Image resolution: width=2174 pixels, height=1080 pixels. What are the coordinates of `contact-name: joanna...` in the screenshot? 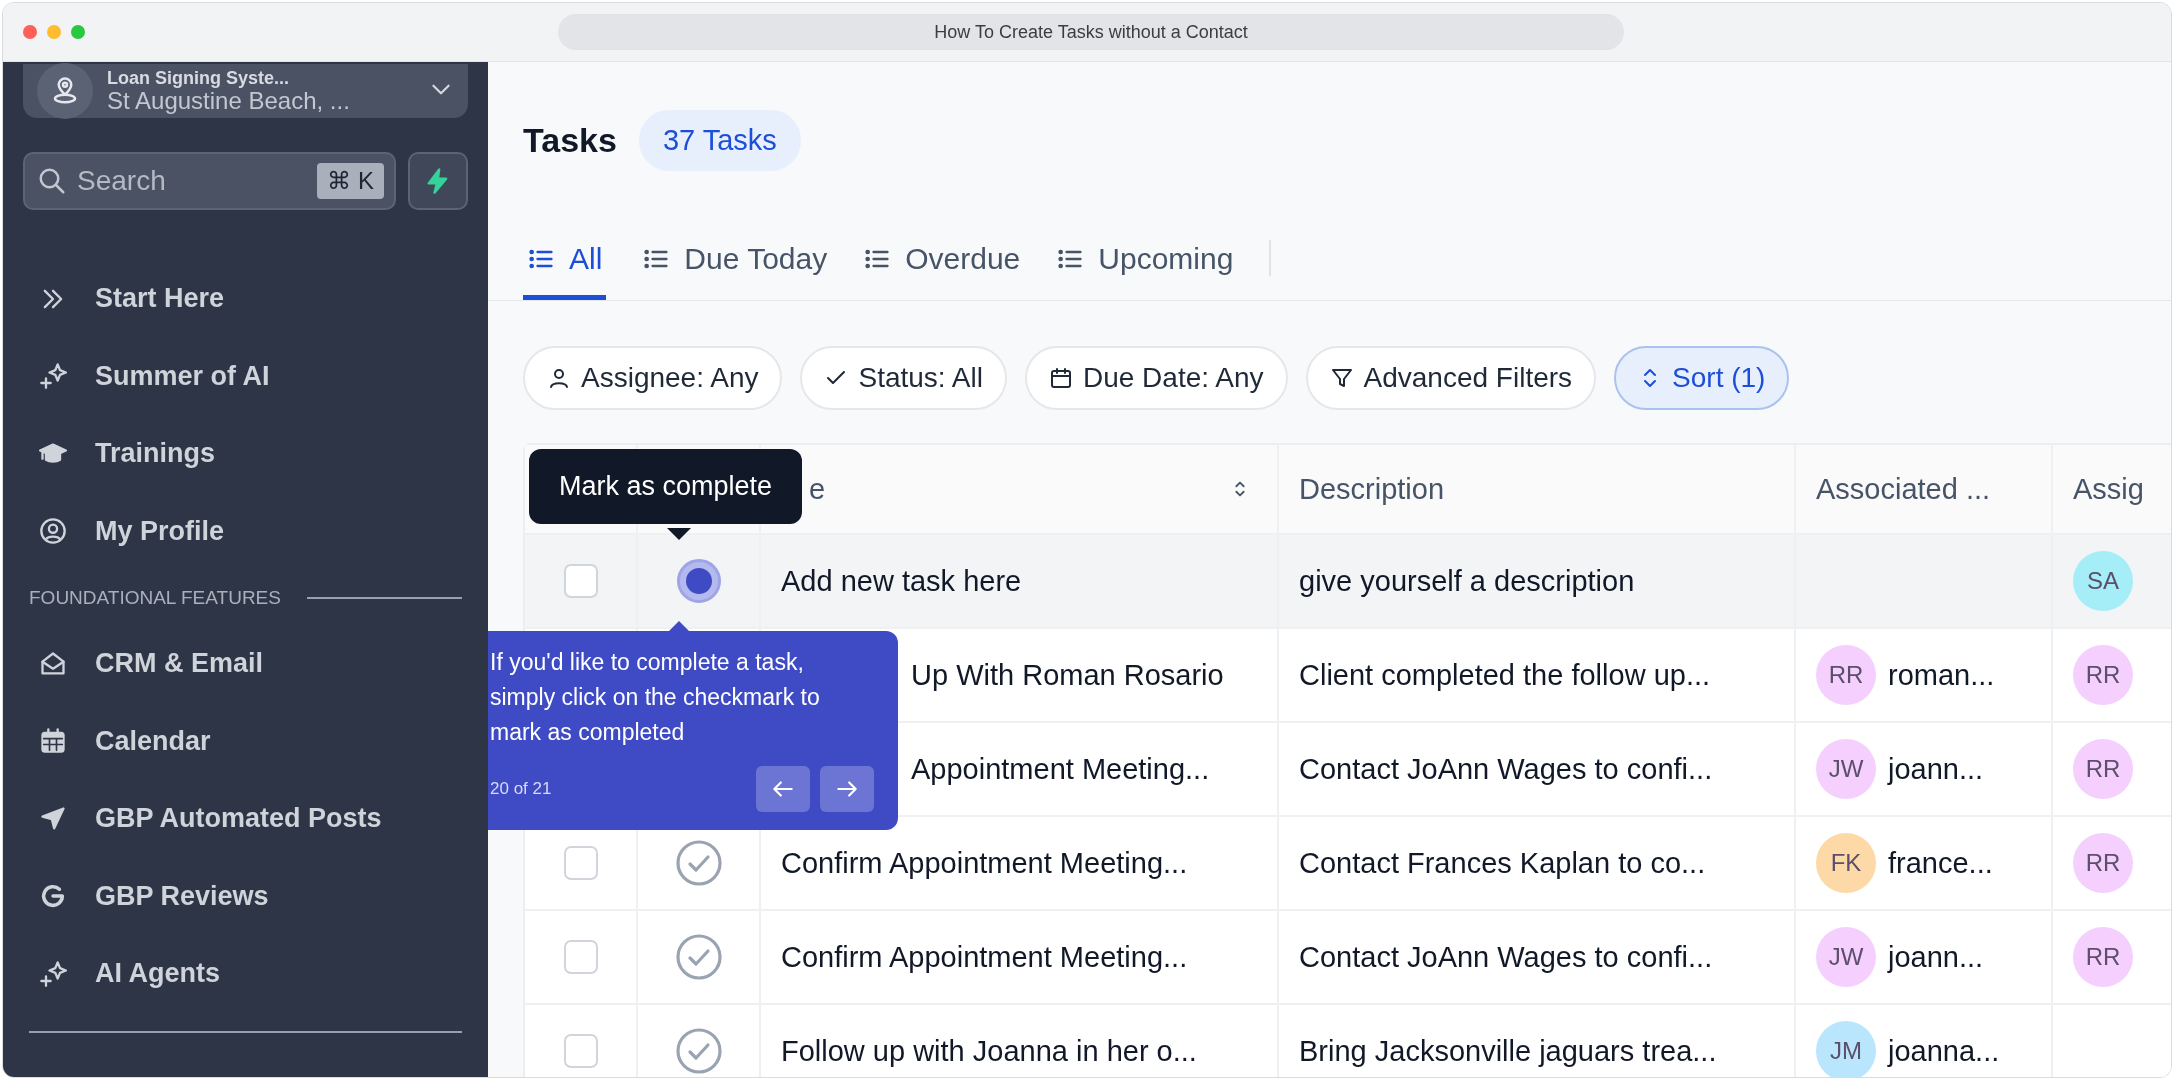 It's located at (1944, 1051).